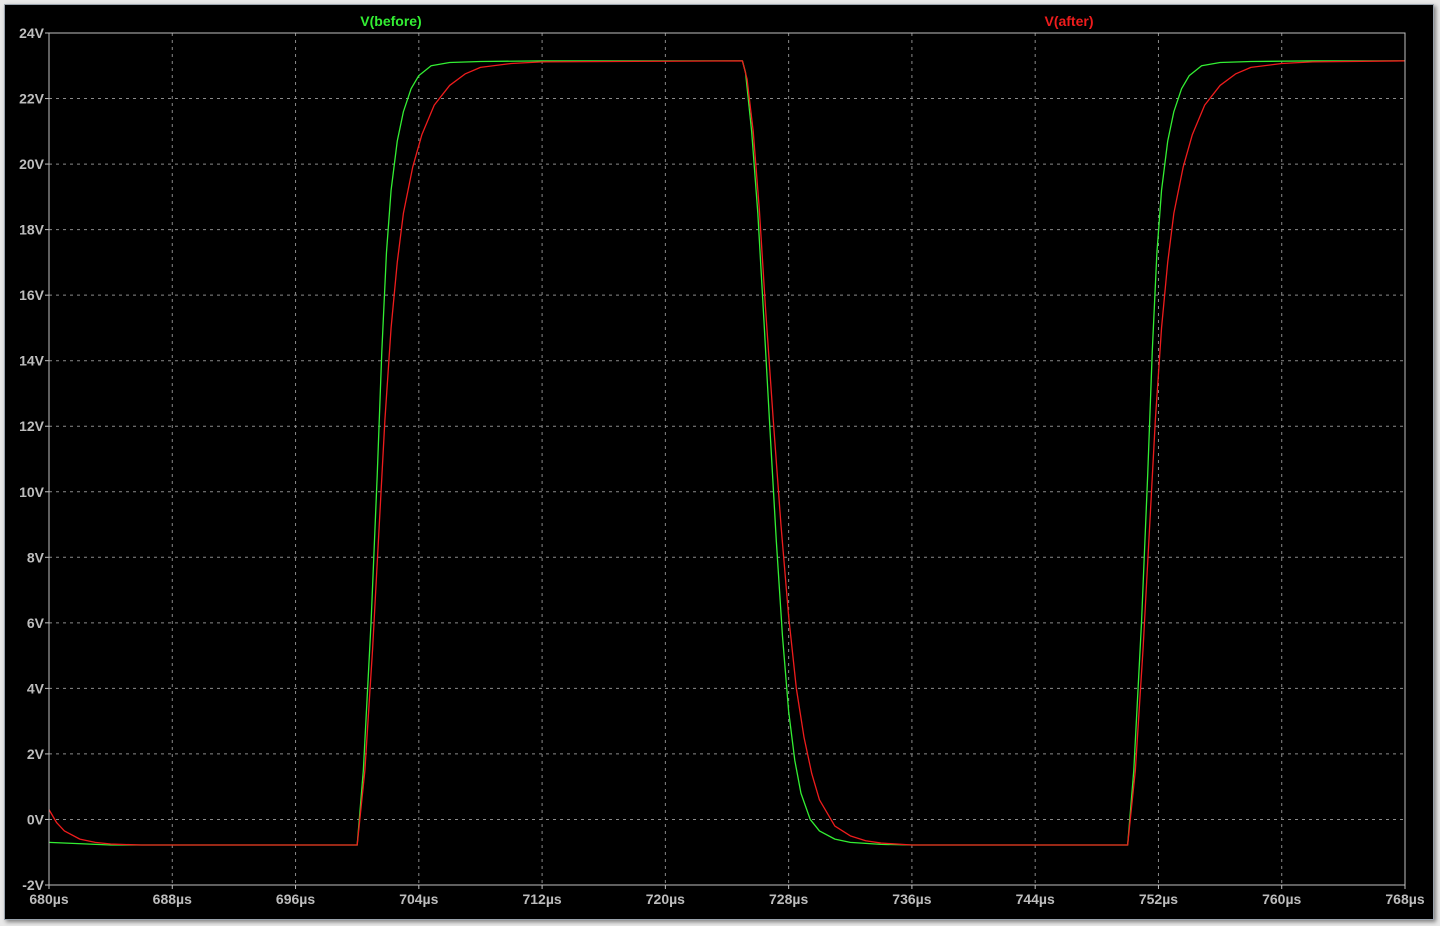 Image resolution: width=1440 pixels, height=926 pixels. Describe the element at coordinates (32, 492) in the screenshot. I see `y-tick-label: 10V` at that location.